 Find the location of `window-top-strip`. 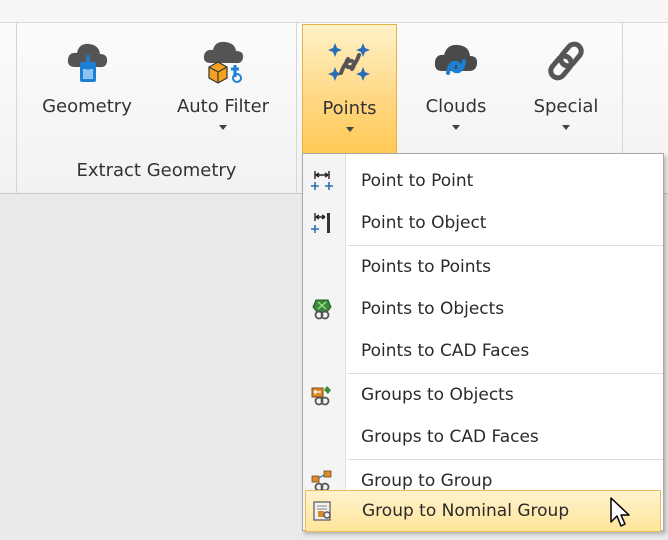

window-top-strip is located at coordinates (334, 11).